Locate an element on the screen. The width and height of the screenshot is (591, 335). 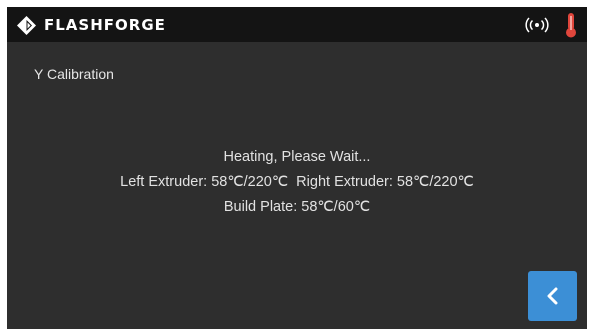
flashforge-logo-icon is located at coordinates (26, 25).